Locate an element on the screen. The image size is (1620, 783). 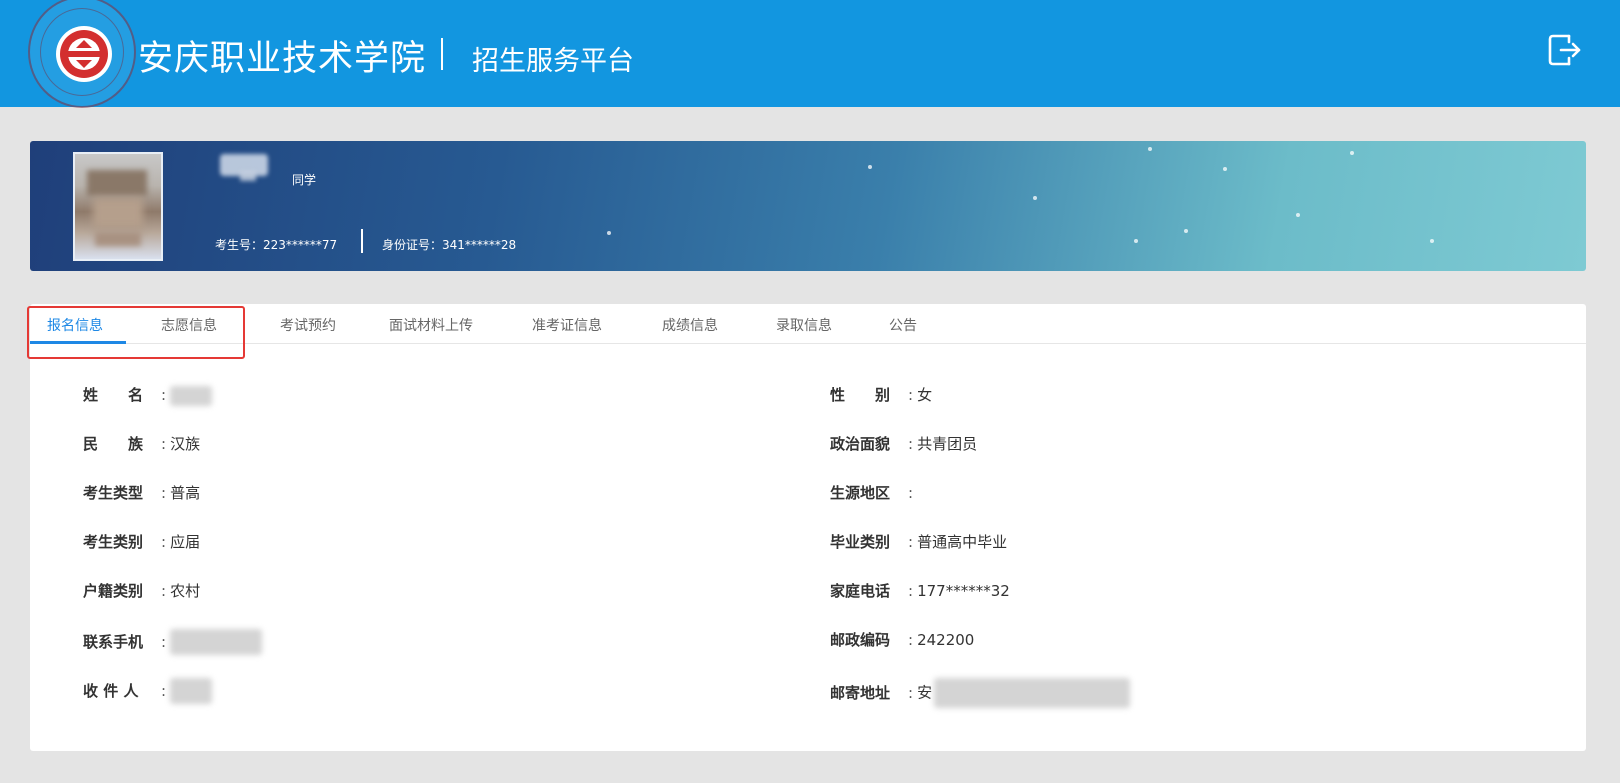
tab-highlight-annotation is located at coordinates (136, 332).